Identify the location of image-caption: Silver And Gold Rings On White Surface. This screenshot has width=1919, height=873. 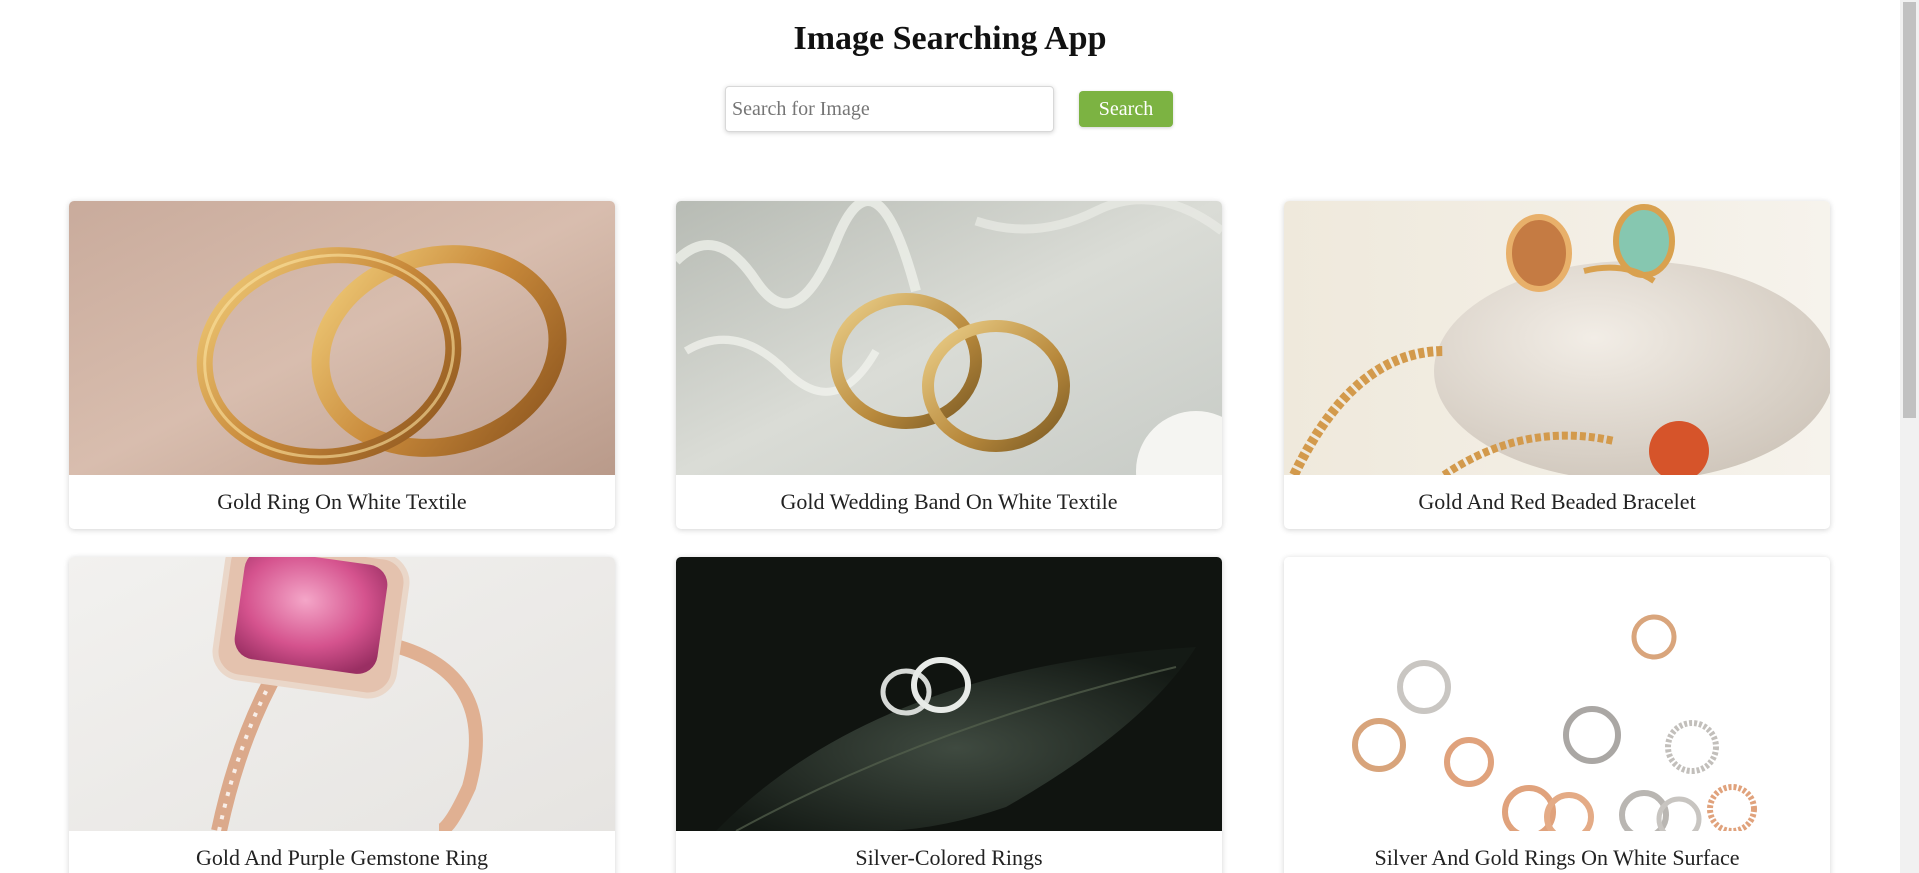
(1557, 857).